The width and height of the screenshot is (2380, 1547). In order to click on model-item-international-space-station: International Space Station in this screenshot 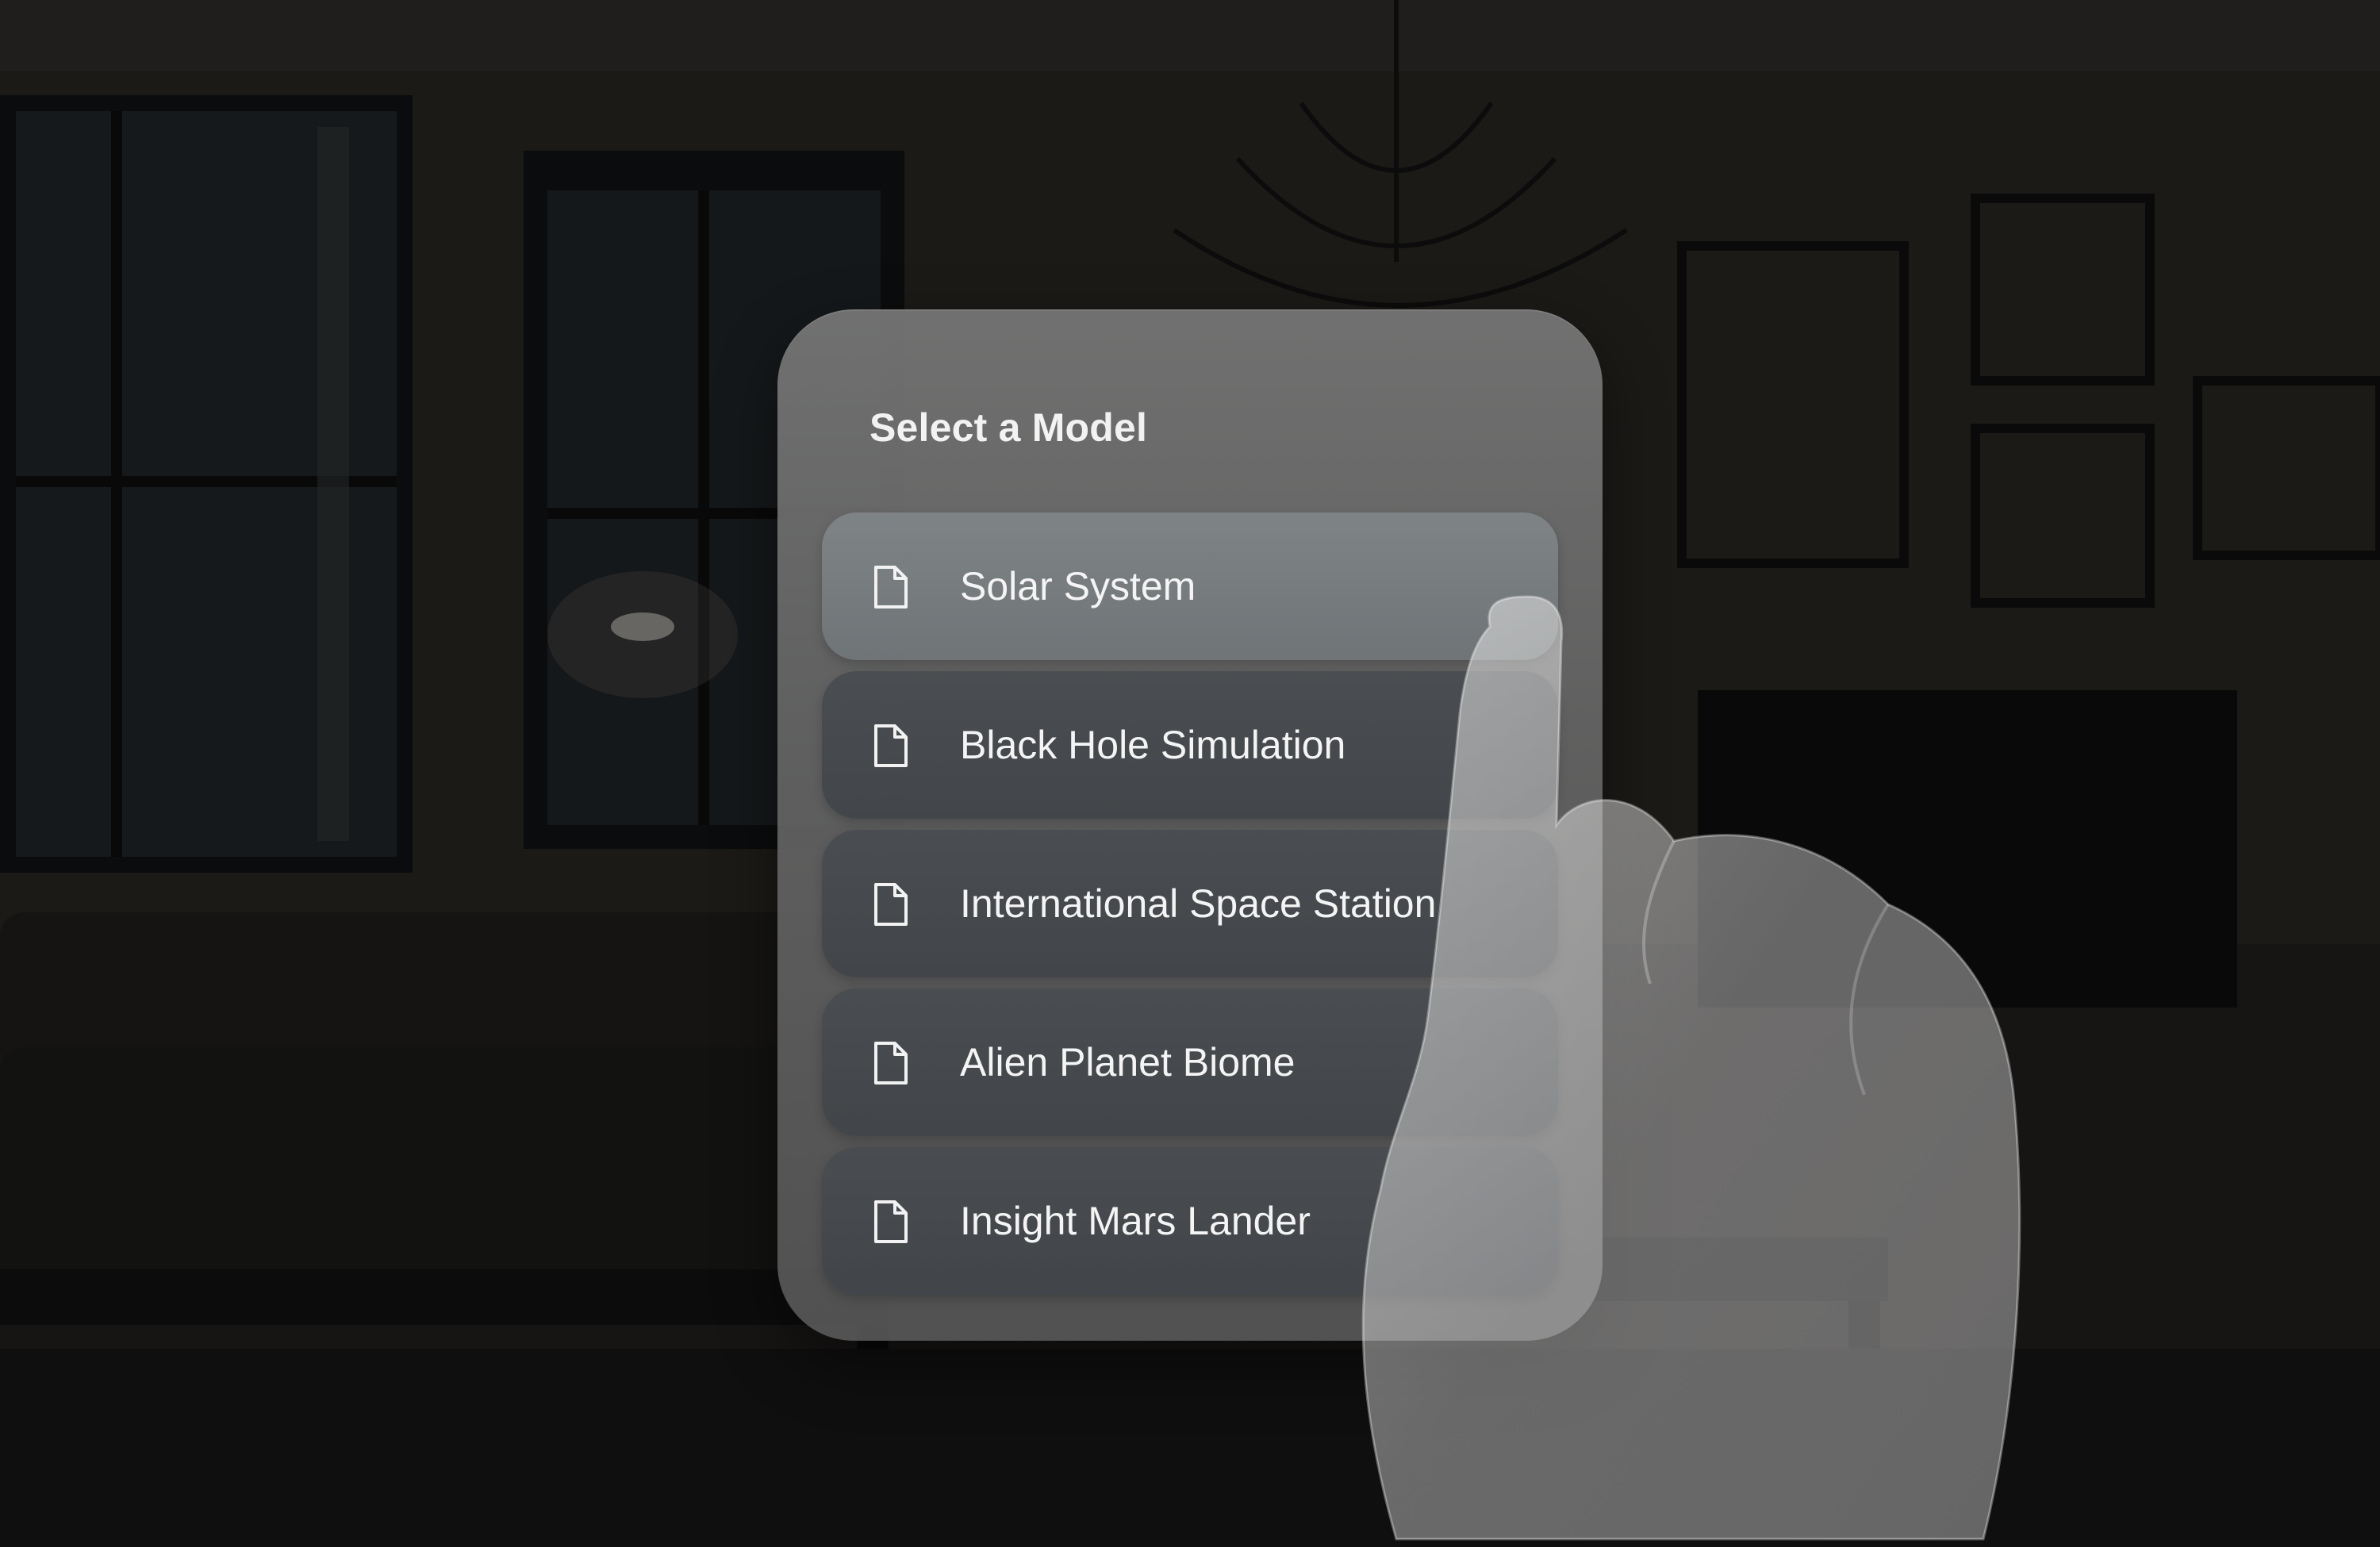, I will do `click(1190, 903)`.